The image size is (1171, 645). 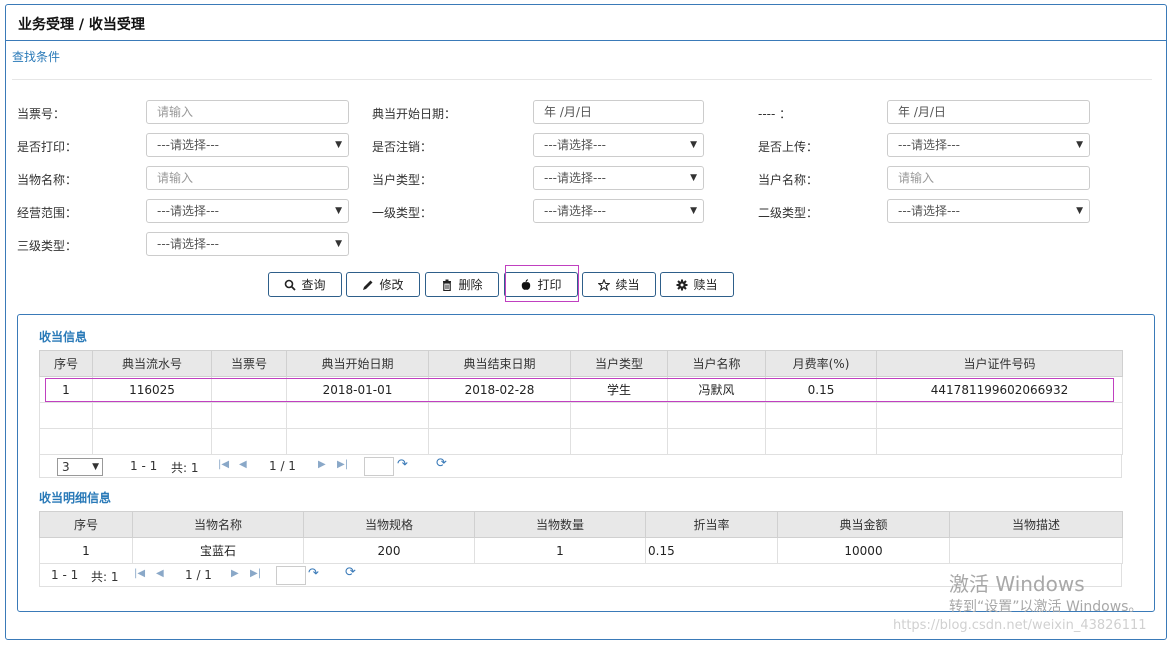 What do you see at coordinates (863, 524) in the screenshot?
I see `column-header: 典当金额` at bounding box center [863, 524].